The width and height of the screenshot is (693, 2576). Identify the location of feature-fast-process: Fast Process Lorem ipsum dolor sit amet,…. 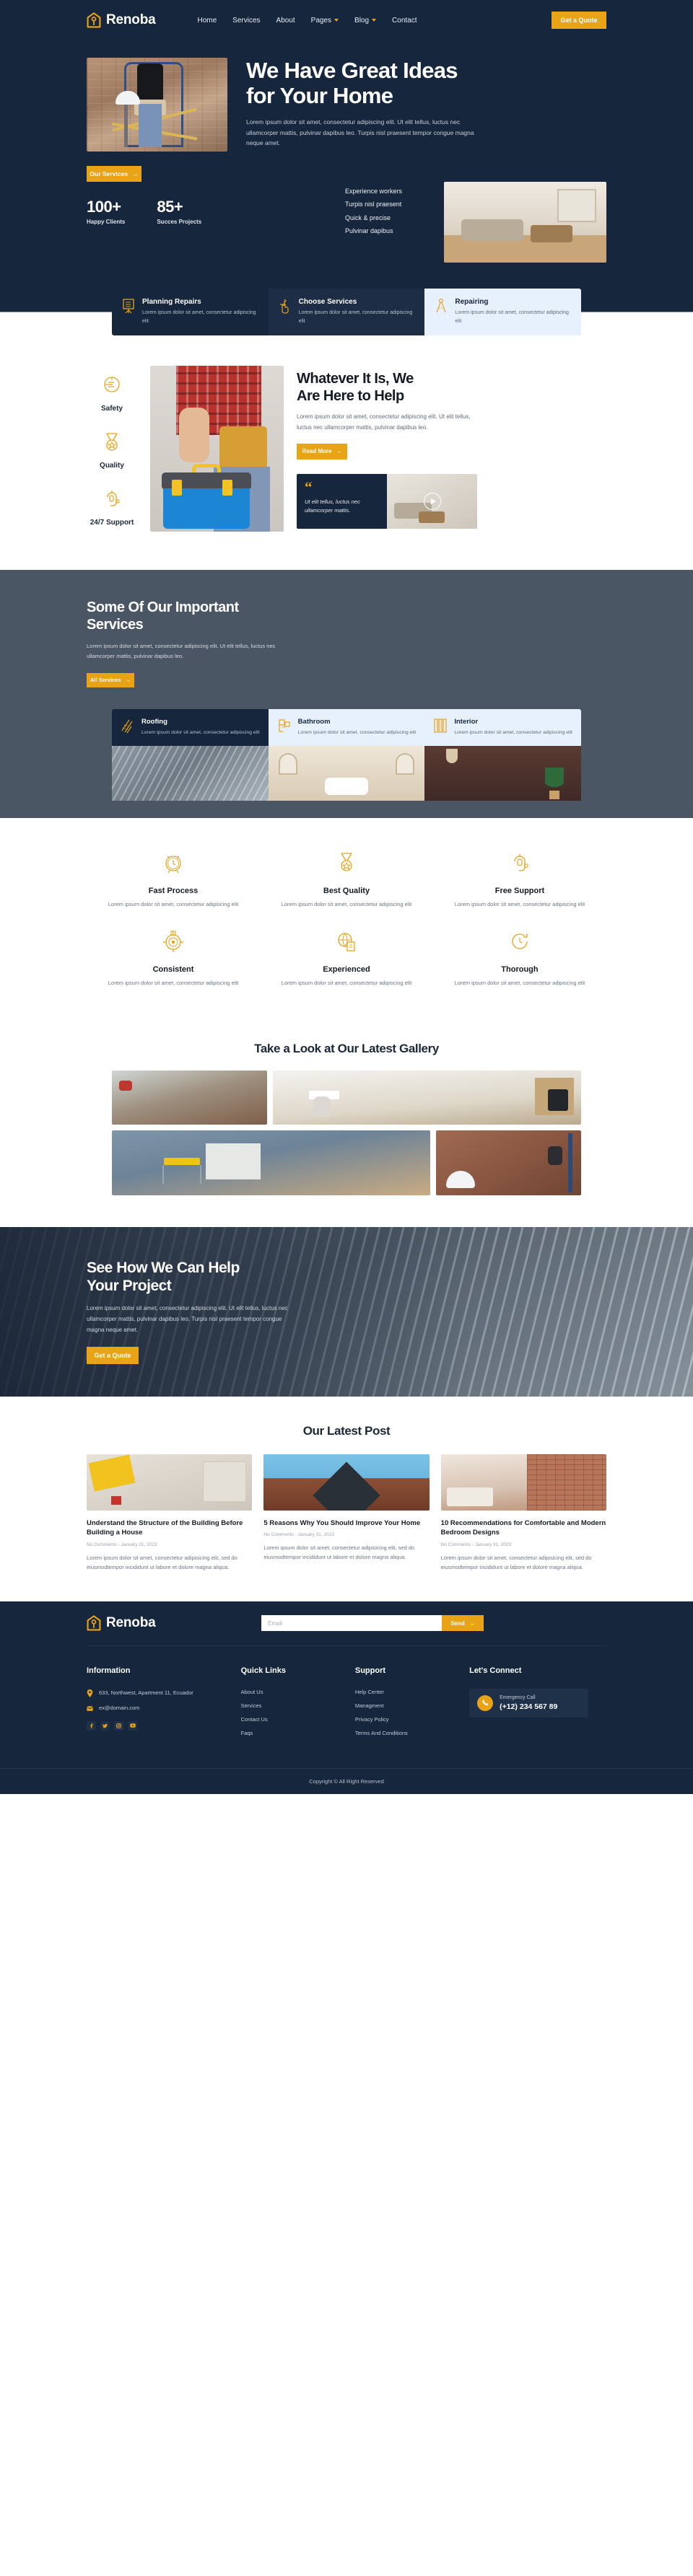
(173, 880).